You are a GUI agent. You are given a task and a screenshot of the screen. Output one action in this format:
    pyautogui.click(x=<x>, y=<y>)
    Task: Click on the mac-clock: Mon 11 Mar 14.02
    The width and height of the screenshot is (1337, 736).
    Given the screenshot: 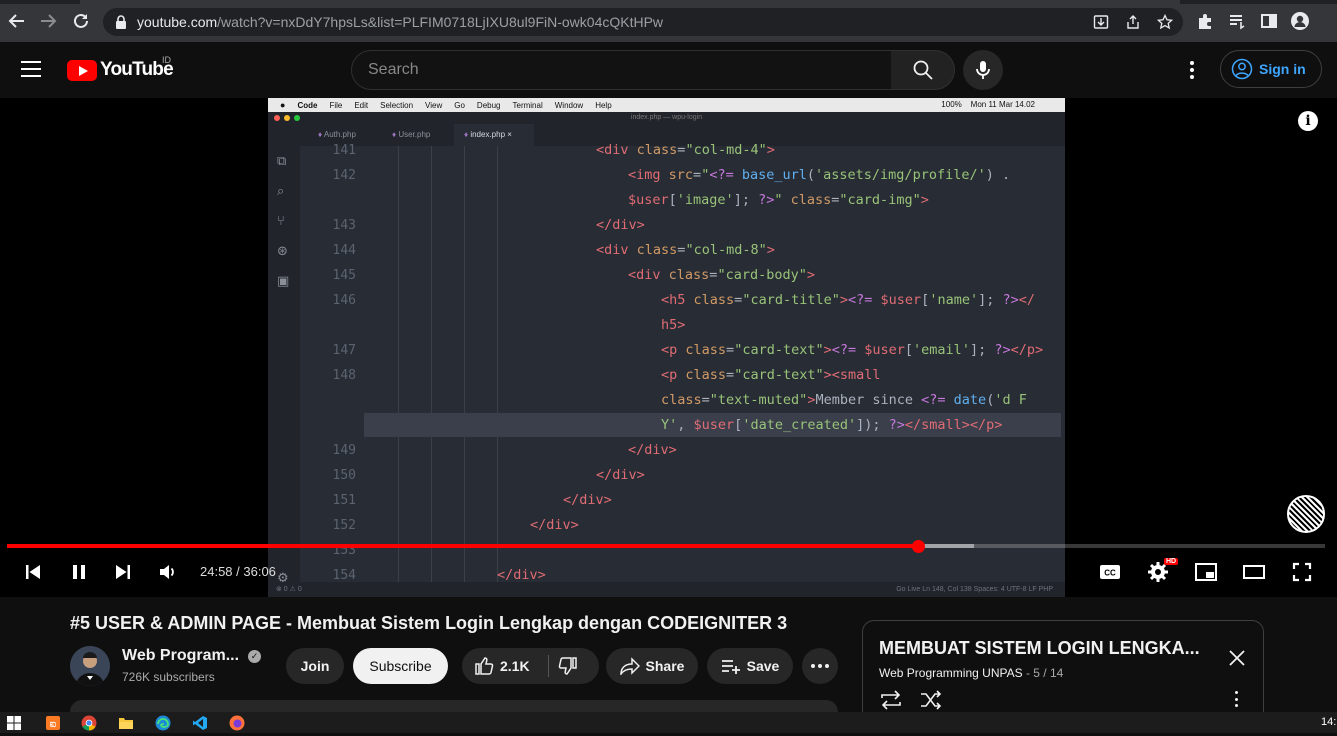 What is the action you would take?
    pyautogui.click(x=1002, y=104)
    